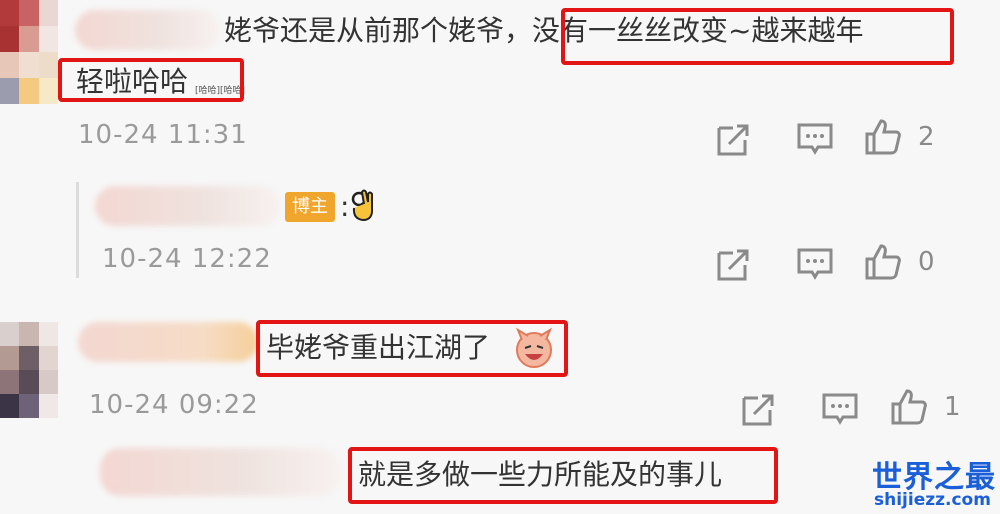 The width and height of the screenshot is (1000, 514). I want to click on ok-hand-emoji-icon, so click(362, 205).